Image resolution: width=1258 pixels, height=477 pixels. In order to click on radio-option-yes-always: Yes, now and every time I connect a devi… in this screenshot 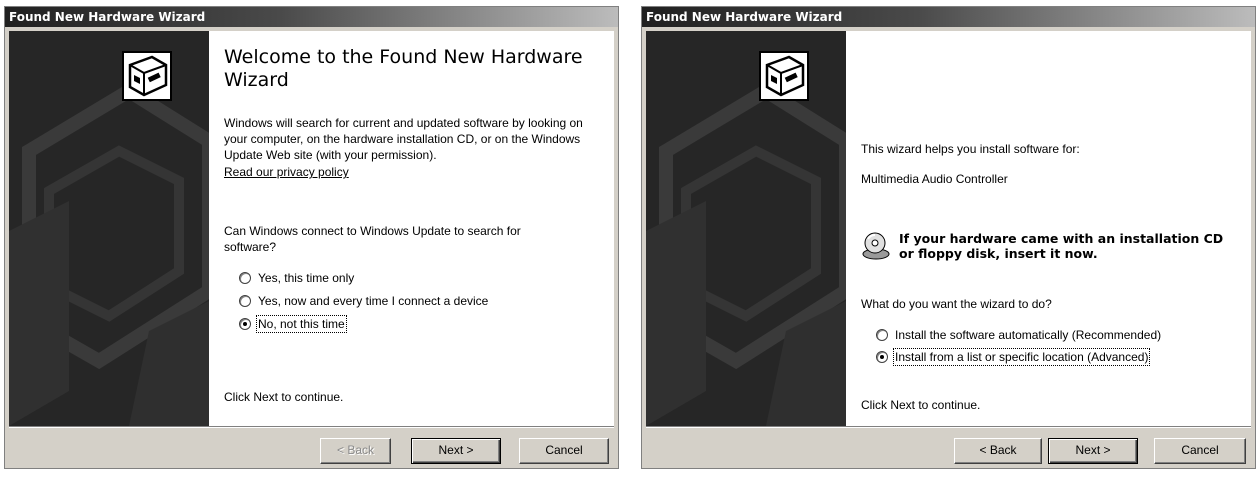, I will do `click(363, 301)`.